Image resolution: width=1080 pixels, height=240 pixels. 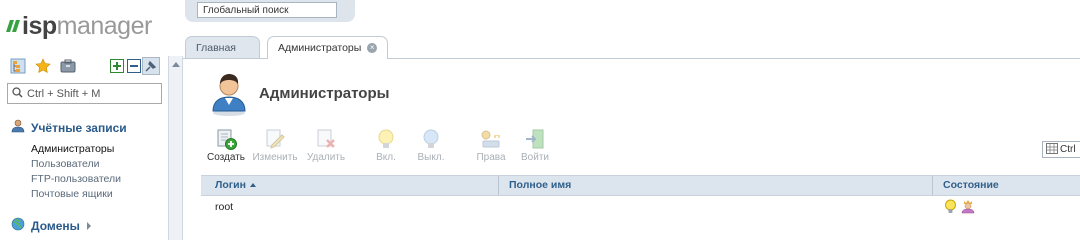 I want to click on tab-home: Главная, so click(x=222, y=47).